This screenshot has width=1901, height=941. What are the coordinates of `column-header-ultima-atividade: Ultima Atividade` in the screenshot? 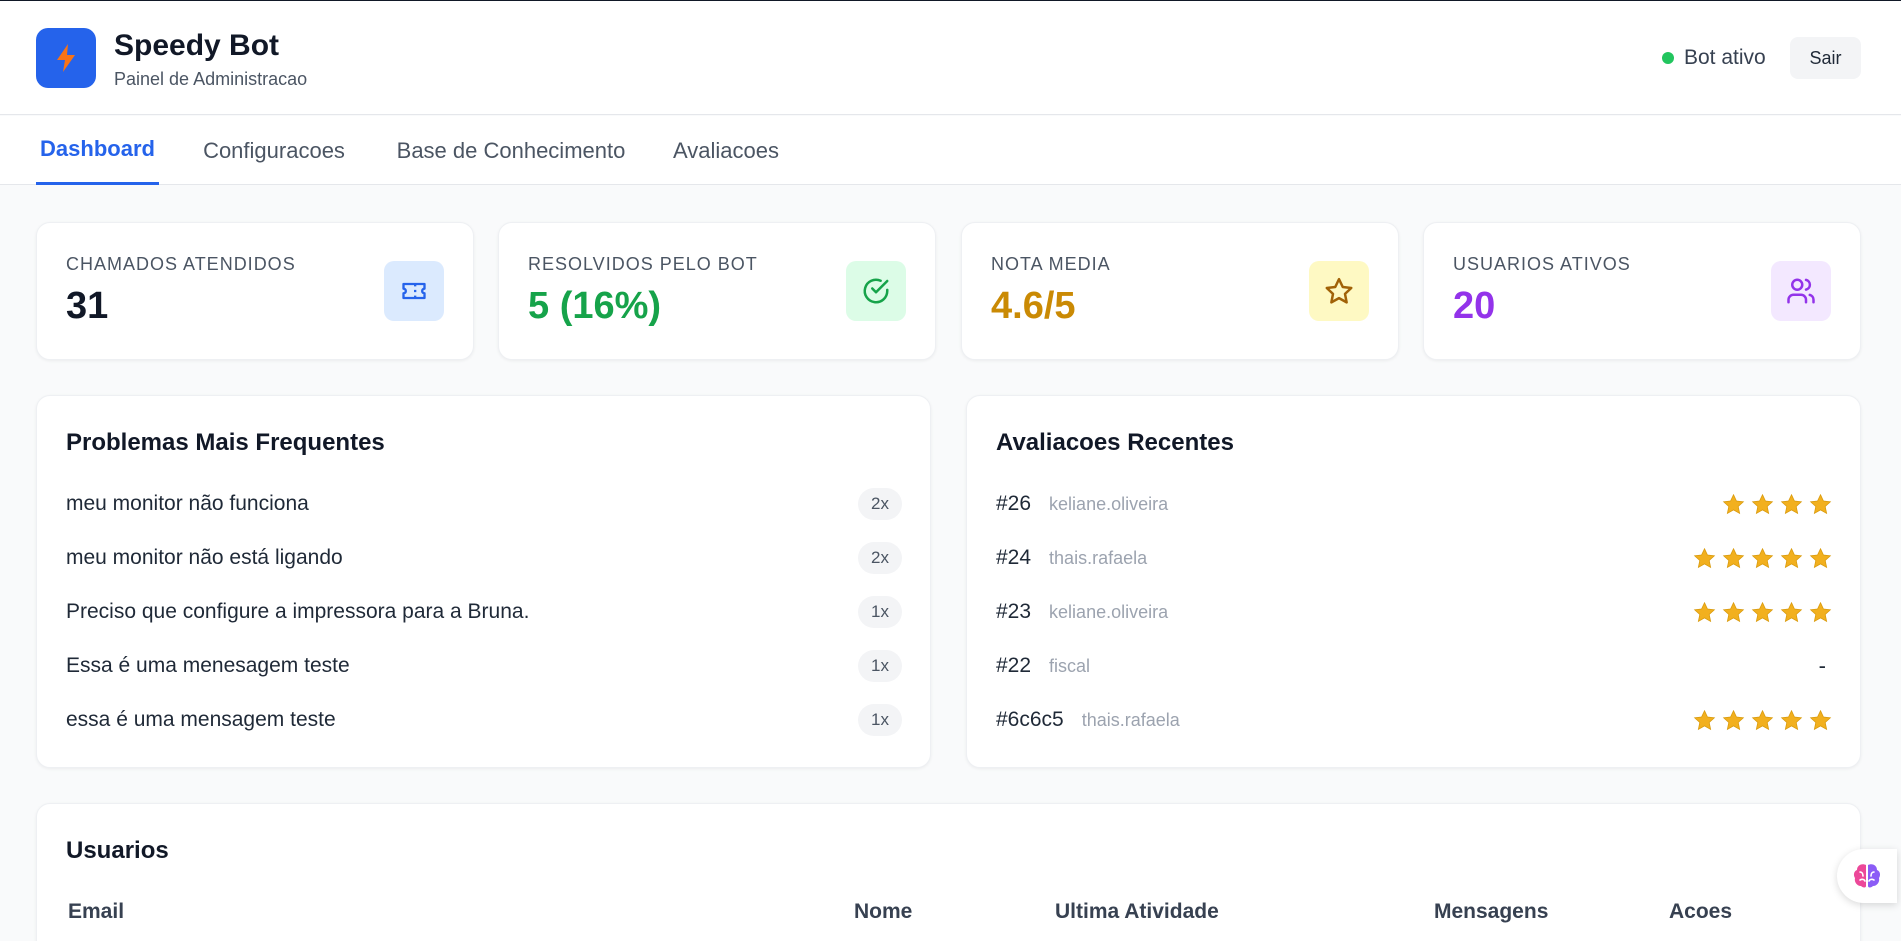 It's located at (1137, 912).